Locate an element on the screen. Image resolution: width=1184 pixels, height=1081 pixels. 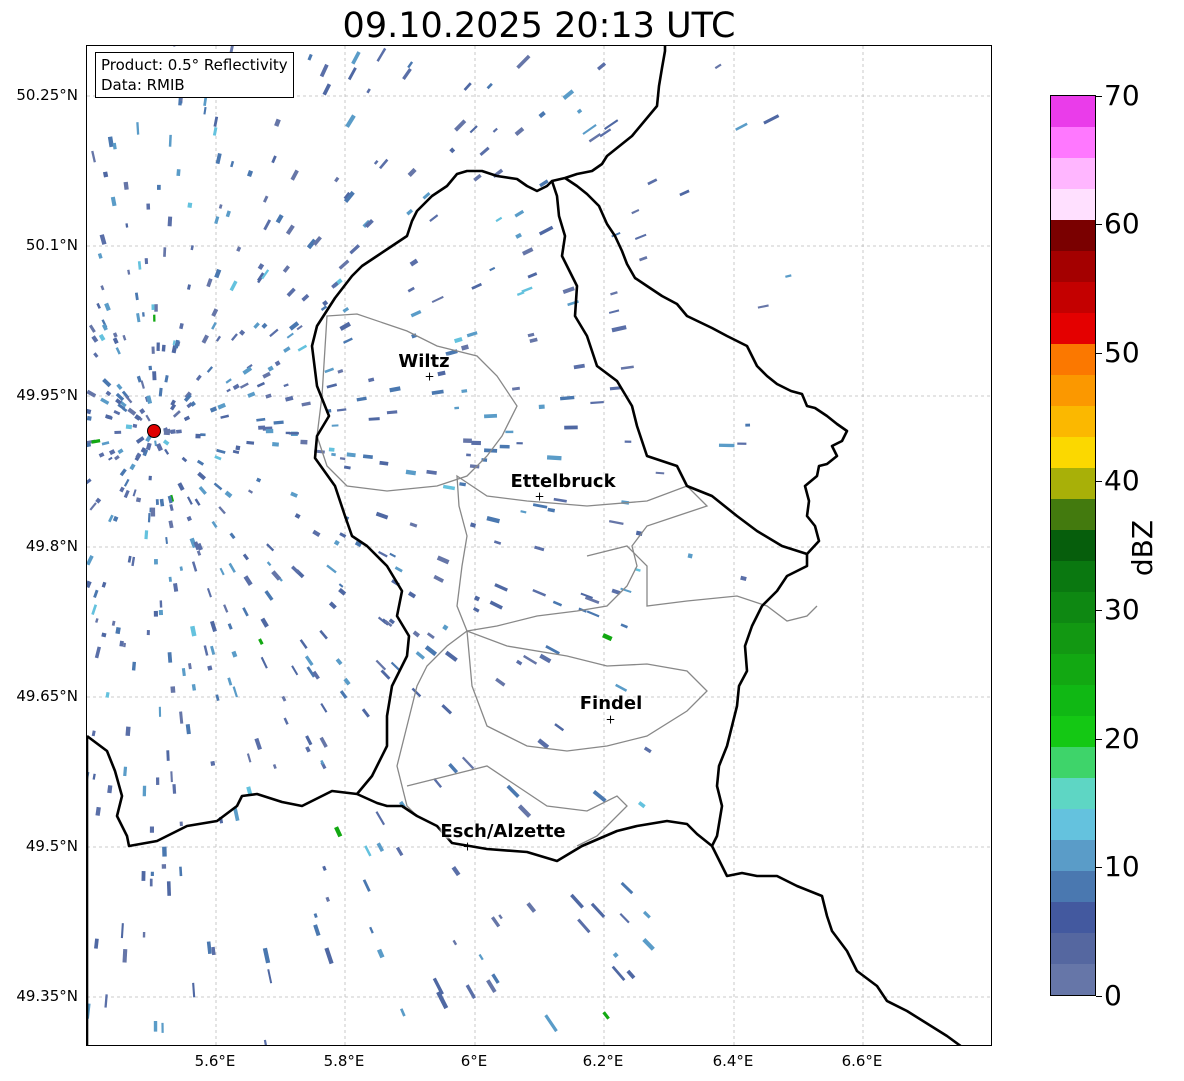
colorbar-tick-label: 10 is located at coordinates (1122, 866).